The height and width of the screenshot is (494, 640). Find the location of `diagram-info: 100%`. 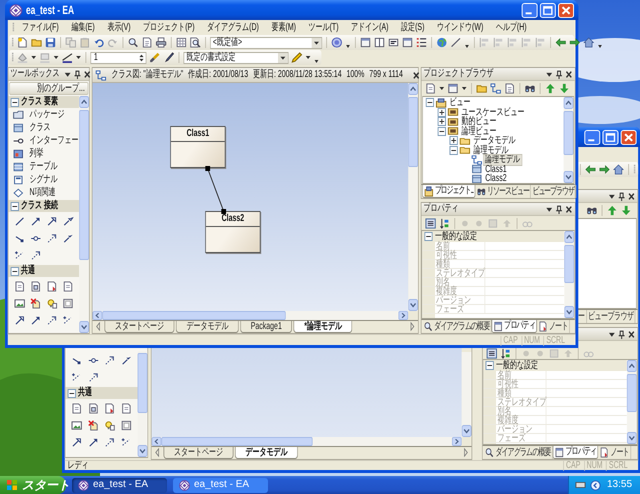

diagram-info: 100% is located at coordinates (355, 75).